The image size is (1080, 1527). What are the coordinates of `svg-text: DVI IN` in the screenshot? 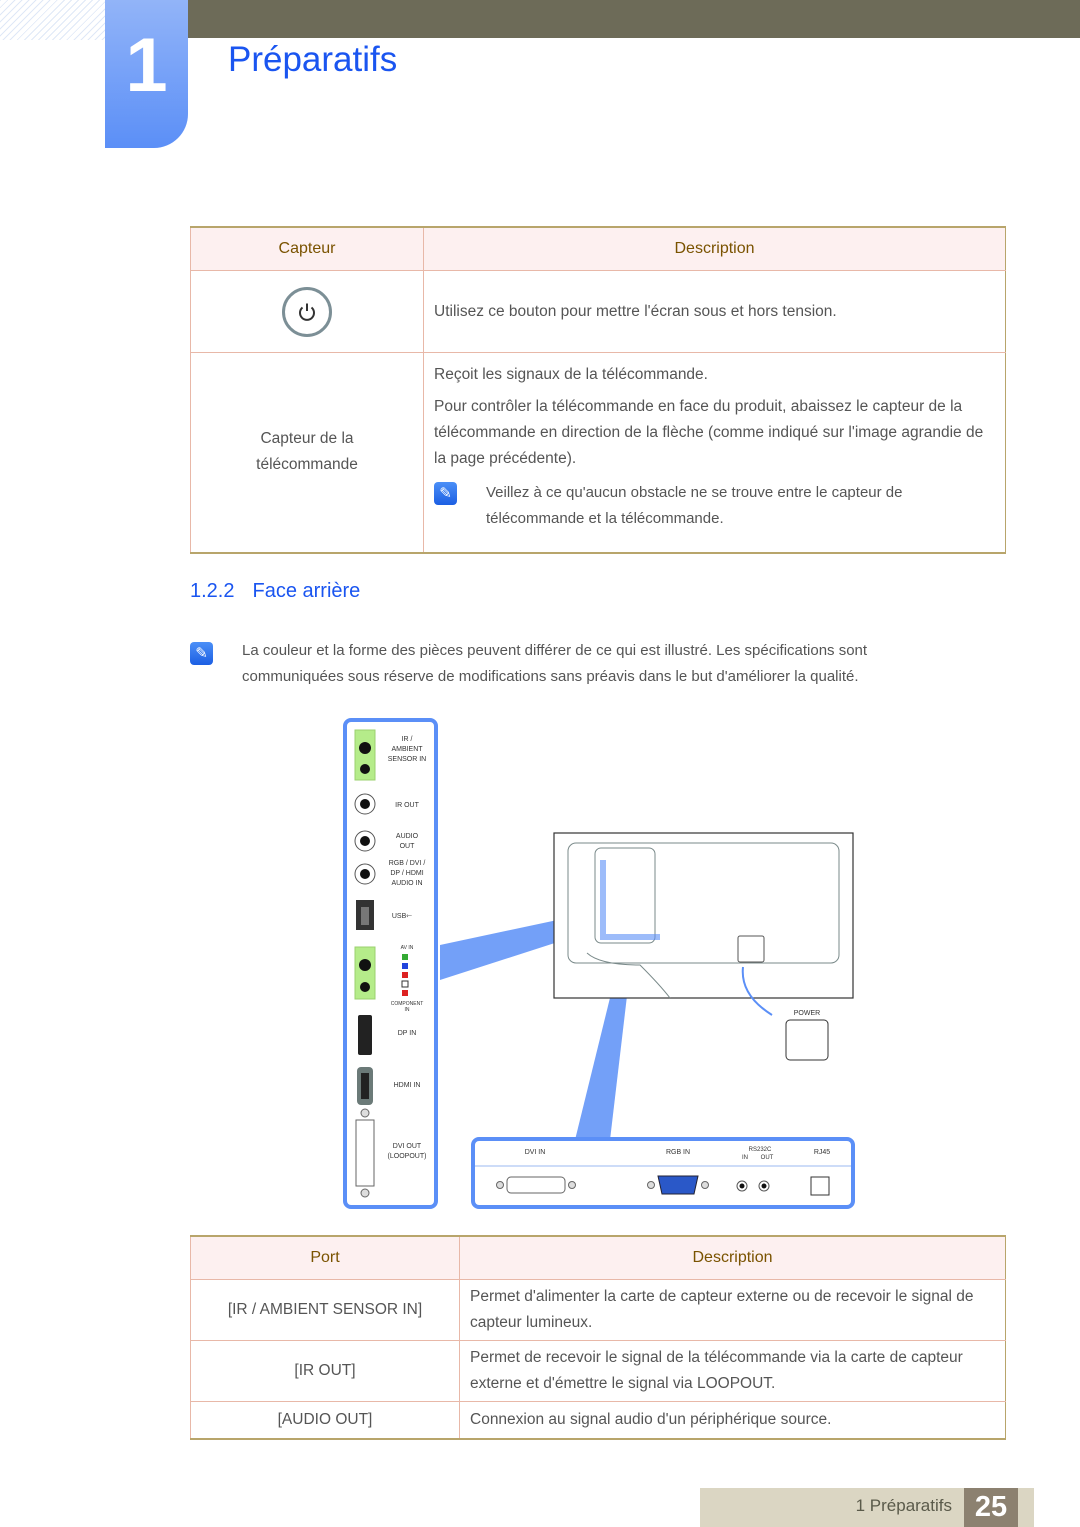 It's located at (535, 1152).